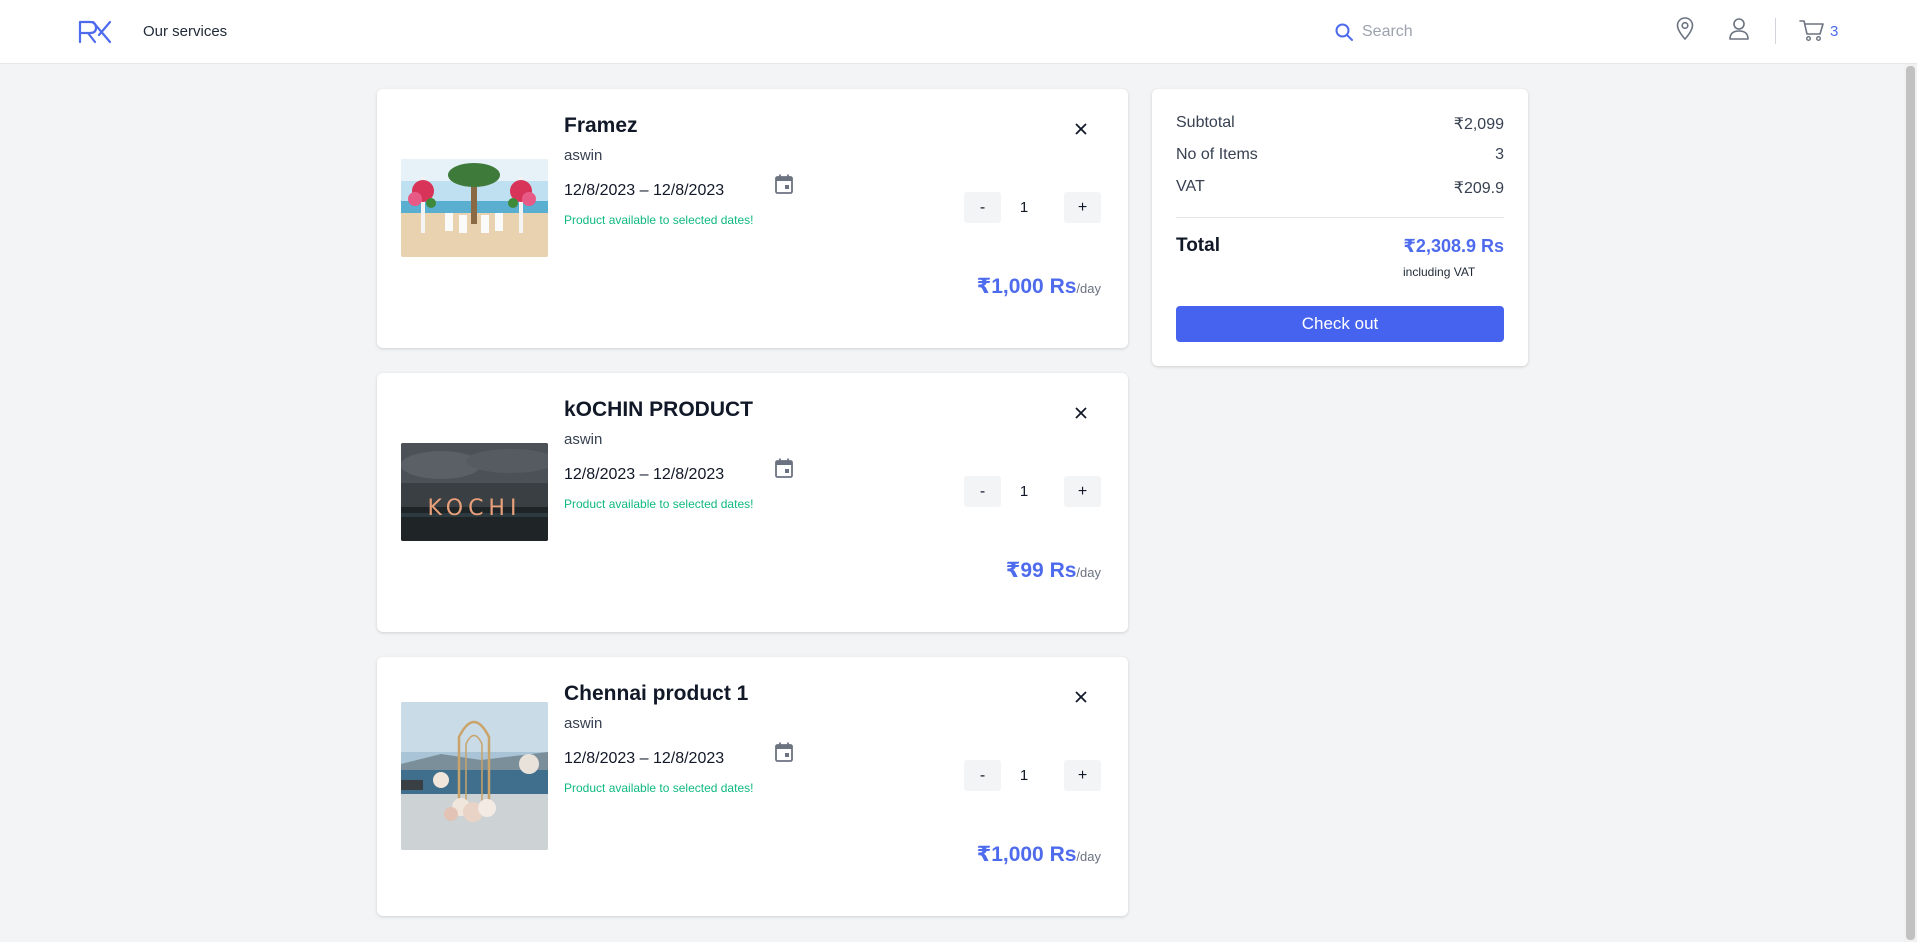 This screenshot has width=1917, height=942. Describe the element at coordinates (1812, 30) in the screenshot. I see `cart-icon` at that location.